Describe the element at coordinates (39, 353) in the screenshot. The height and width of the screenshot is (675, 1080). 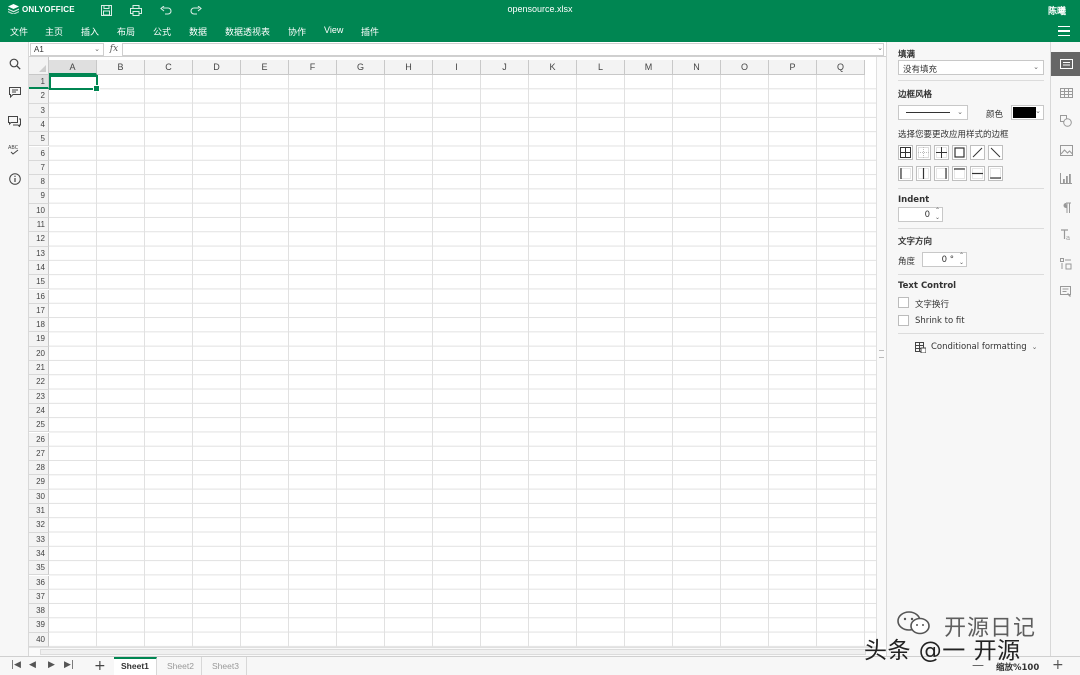
I see `row-header: 20` at that location.